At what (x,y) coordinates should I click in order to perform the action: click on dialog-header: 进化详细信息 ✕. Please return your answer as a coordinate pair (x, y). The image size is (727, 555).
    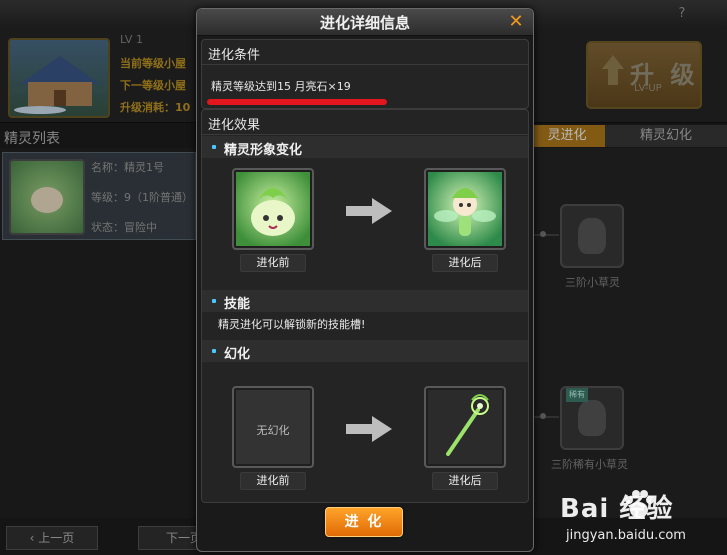
    Looking at the image, I should click on (365, 22).